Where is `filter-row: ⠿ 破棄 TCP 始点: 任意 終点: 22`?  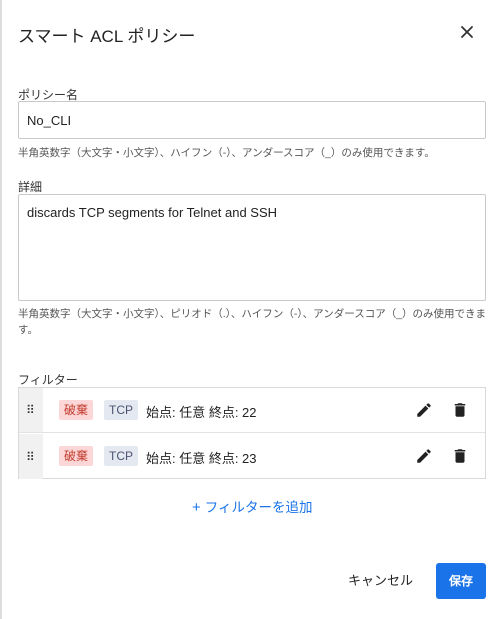
filter-row: ⠿ 破棄 TCP 始点: 任意 終点: 22 is located at coordinates (252, 410).